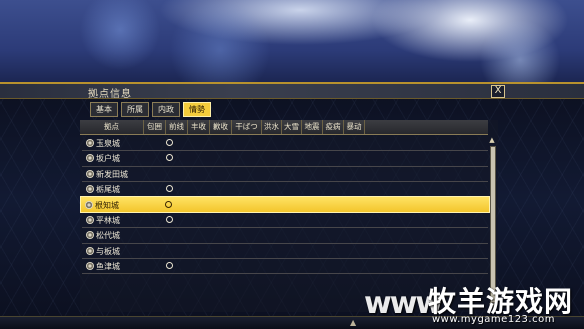 This screenshot has height=329, width=584. What do you see at coordinates (108, 251) in the screenshot?
I see `row-base-name: 与板城` at bounding box center [108, 251].